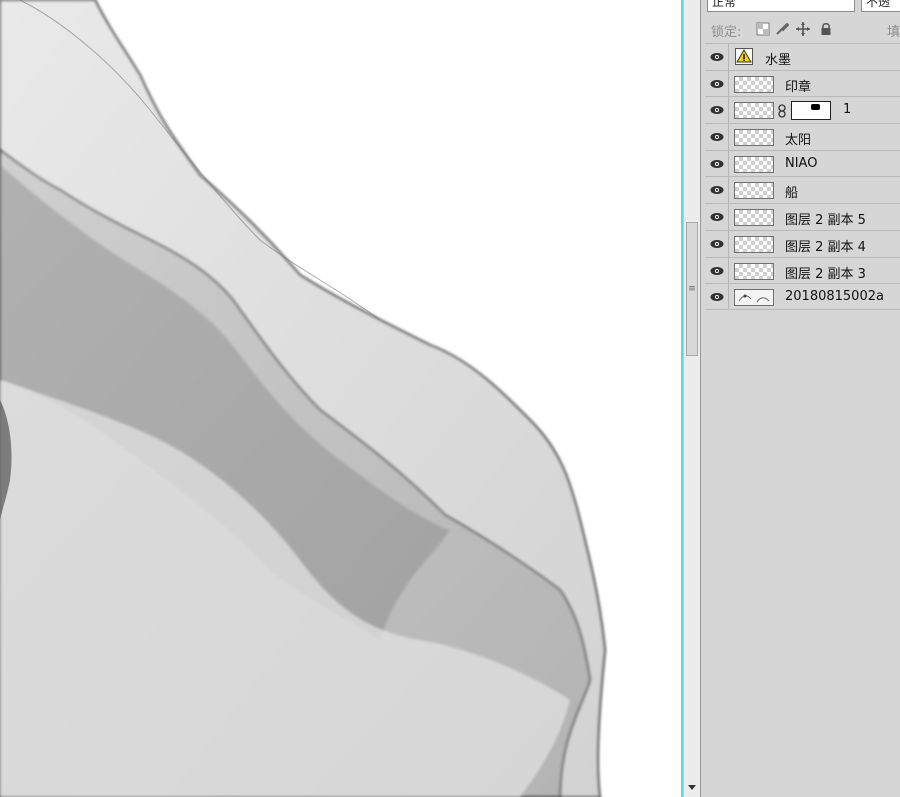  I want to click on grip-icon: ≡, so click(692, 289).